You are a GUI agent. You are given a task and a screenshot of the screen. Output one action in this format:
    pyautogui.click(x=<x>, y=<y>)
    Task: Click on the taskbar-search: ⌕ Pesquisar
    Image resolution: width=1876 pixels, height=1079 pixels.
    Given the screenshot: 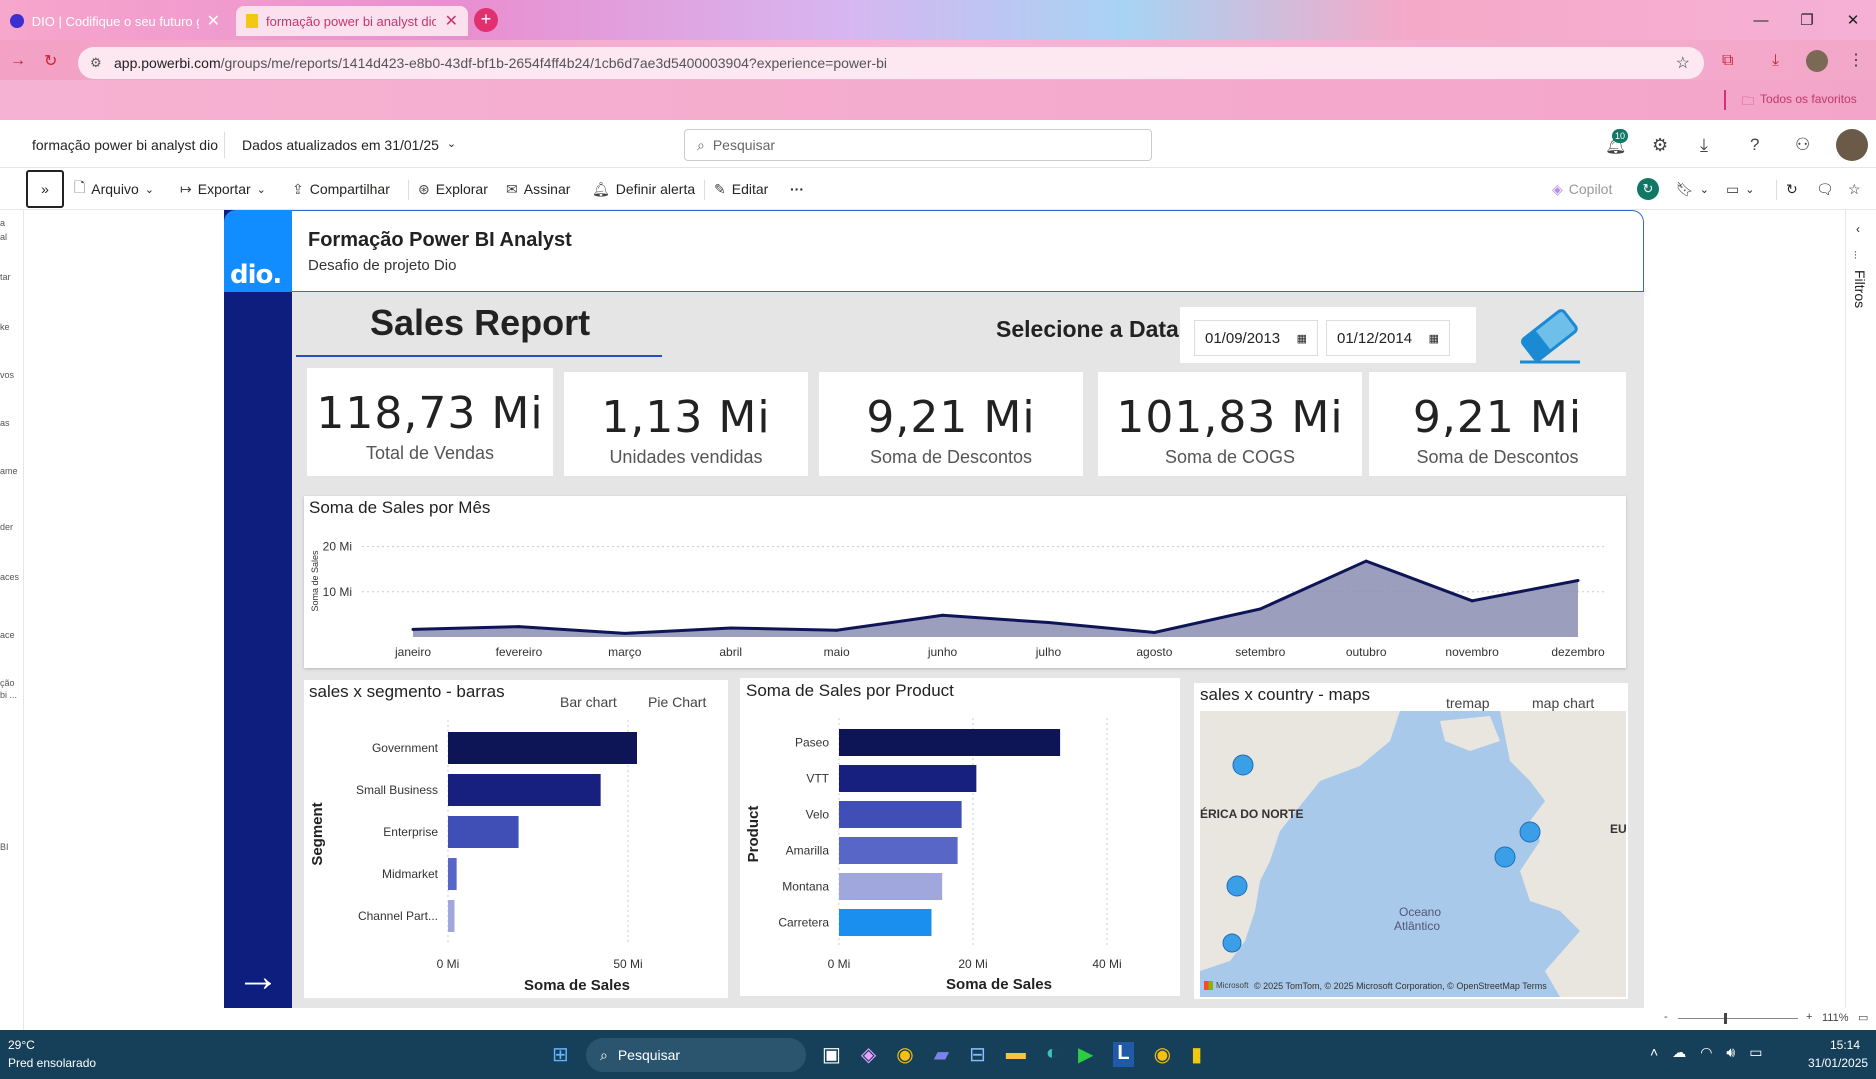 What is the action you would take?
    pyautogui.click(x=696, y=1055)
    